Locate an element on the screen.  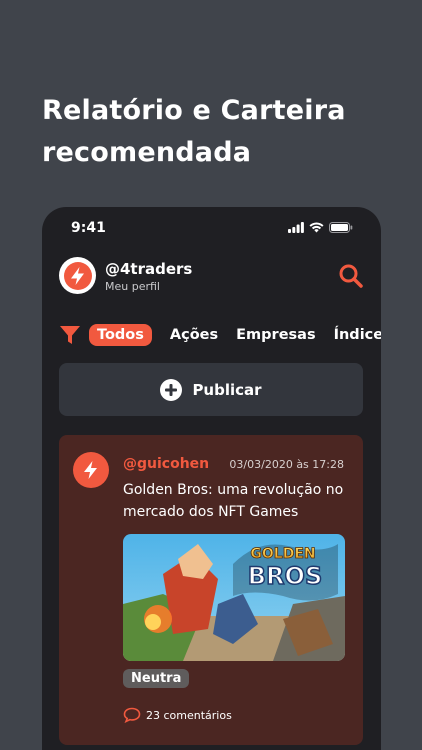
filter-icon is located at coordinates (70, 335).